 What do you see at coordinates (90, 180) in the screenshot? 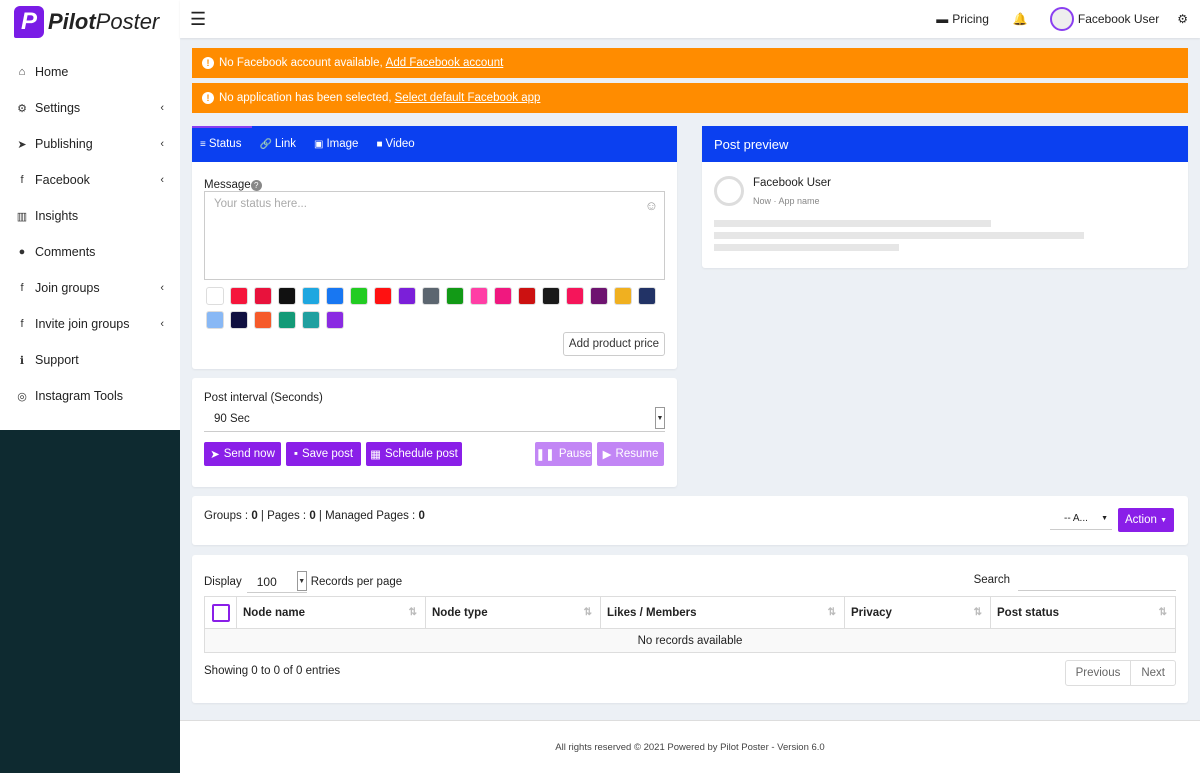
I see `sidebar-item-facebook: f Facebook ‹` at bounding box center [90, 180].